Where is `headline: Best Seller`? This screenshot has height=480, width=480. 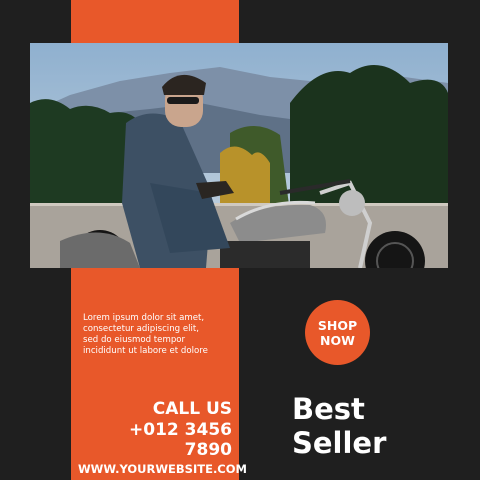 headline: Best Seller is located at coordinates (339, 426).